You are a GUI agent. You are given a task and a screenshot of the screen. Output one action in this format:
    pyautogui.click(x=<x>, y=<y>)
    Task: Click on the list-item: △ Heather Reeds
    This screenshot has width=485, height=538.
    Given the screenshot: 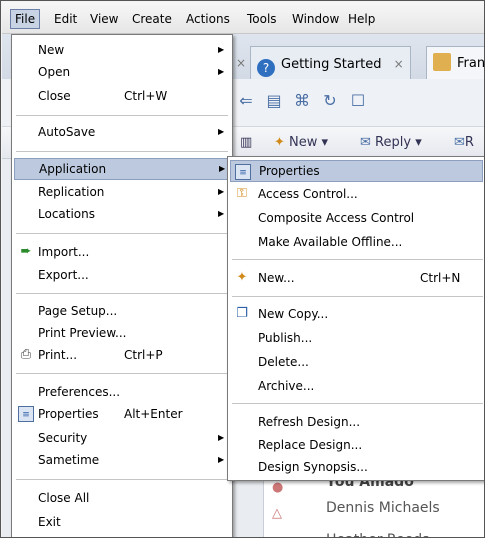 What is the action you would take?
    pyautogui.click(x=374, y=532)
    